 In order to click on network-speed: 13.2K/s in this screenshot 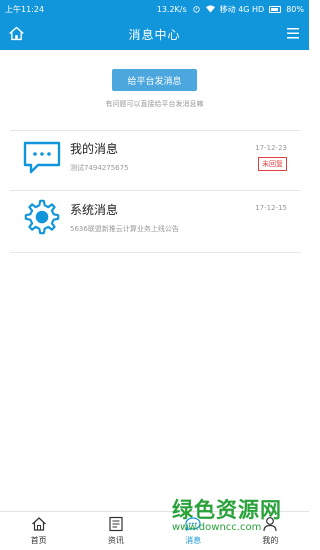, I will do `click(171, 9)`.